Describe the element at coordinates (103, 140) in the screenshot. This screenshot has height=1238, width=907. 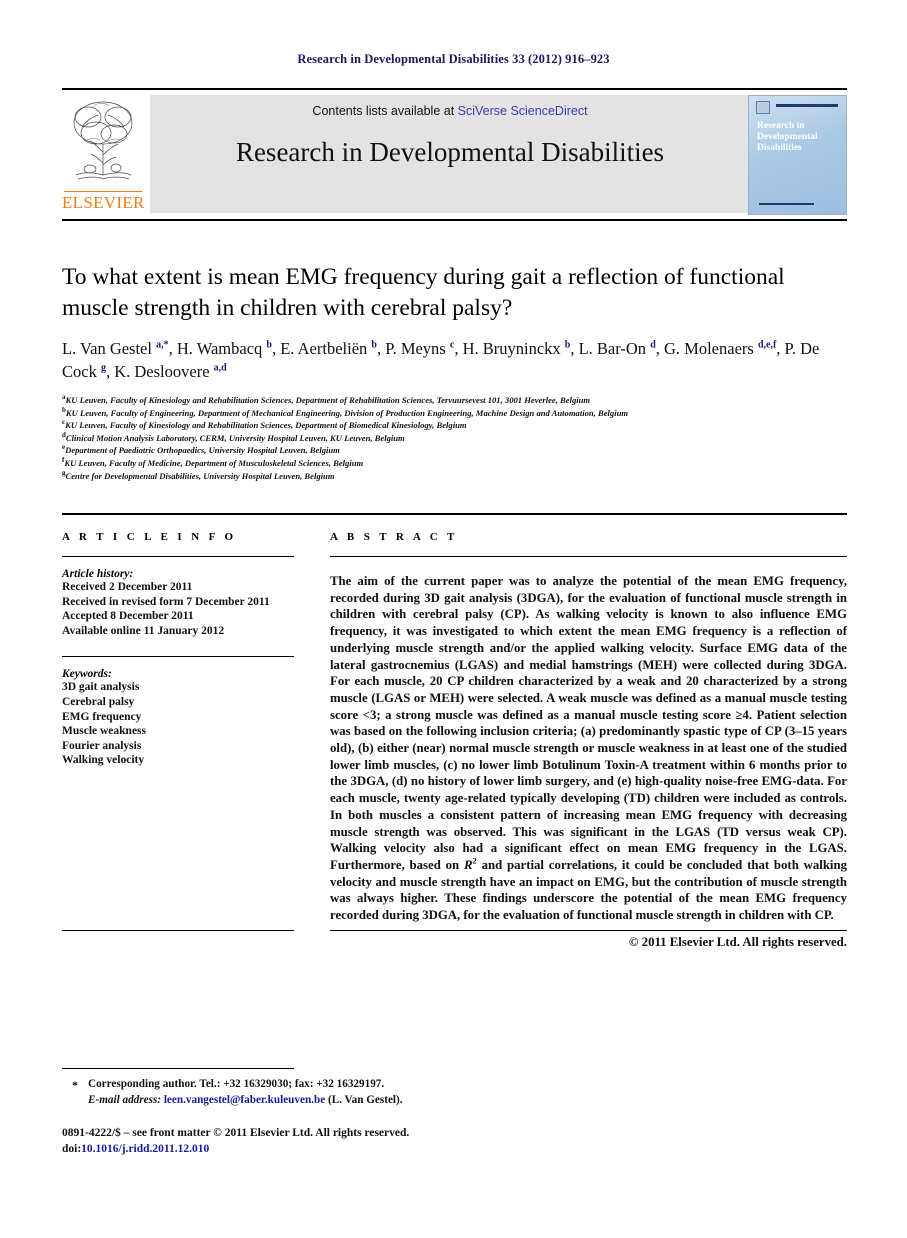
I see `elsevier-tree-icon` at that location.